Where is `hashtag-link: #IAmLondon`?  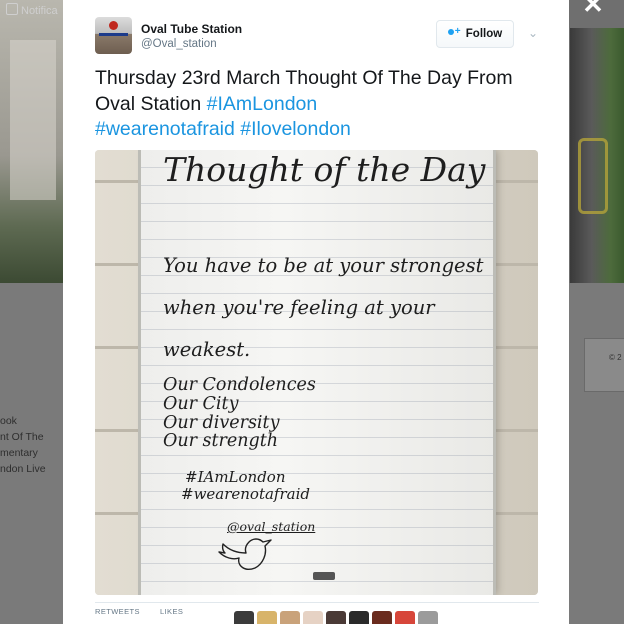 hashtag-link: #IAmLondon is located at coordinates (262, 104).